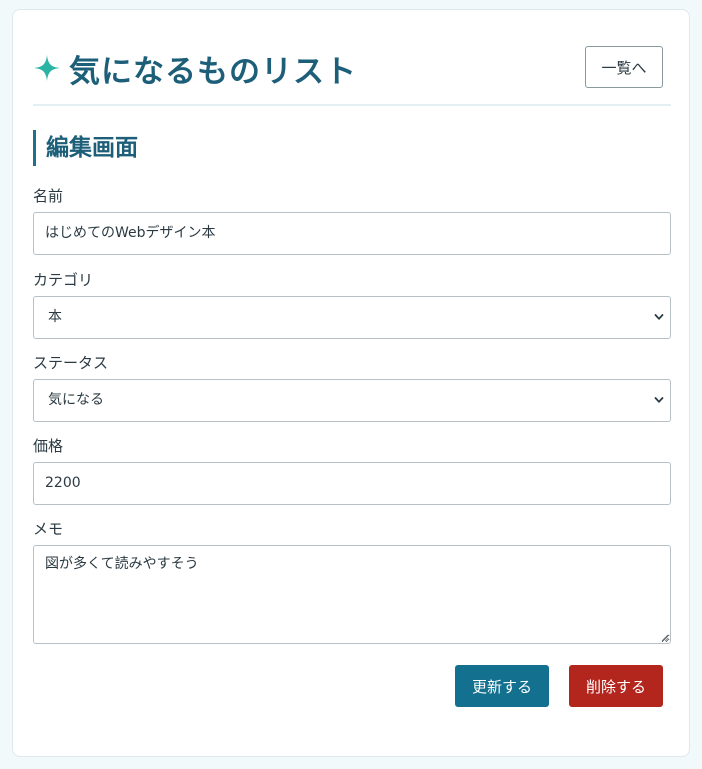  What do you see at coordinates (47, 68) in the screenshot?
I see `sparkle-icon` at bounding box center [47, 68].